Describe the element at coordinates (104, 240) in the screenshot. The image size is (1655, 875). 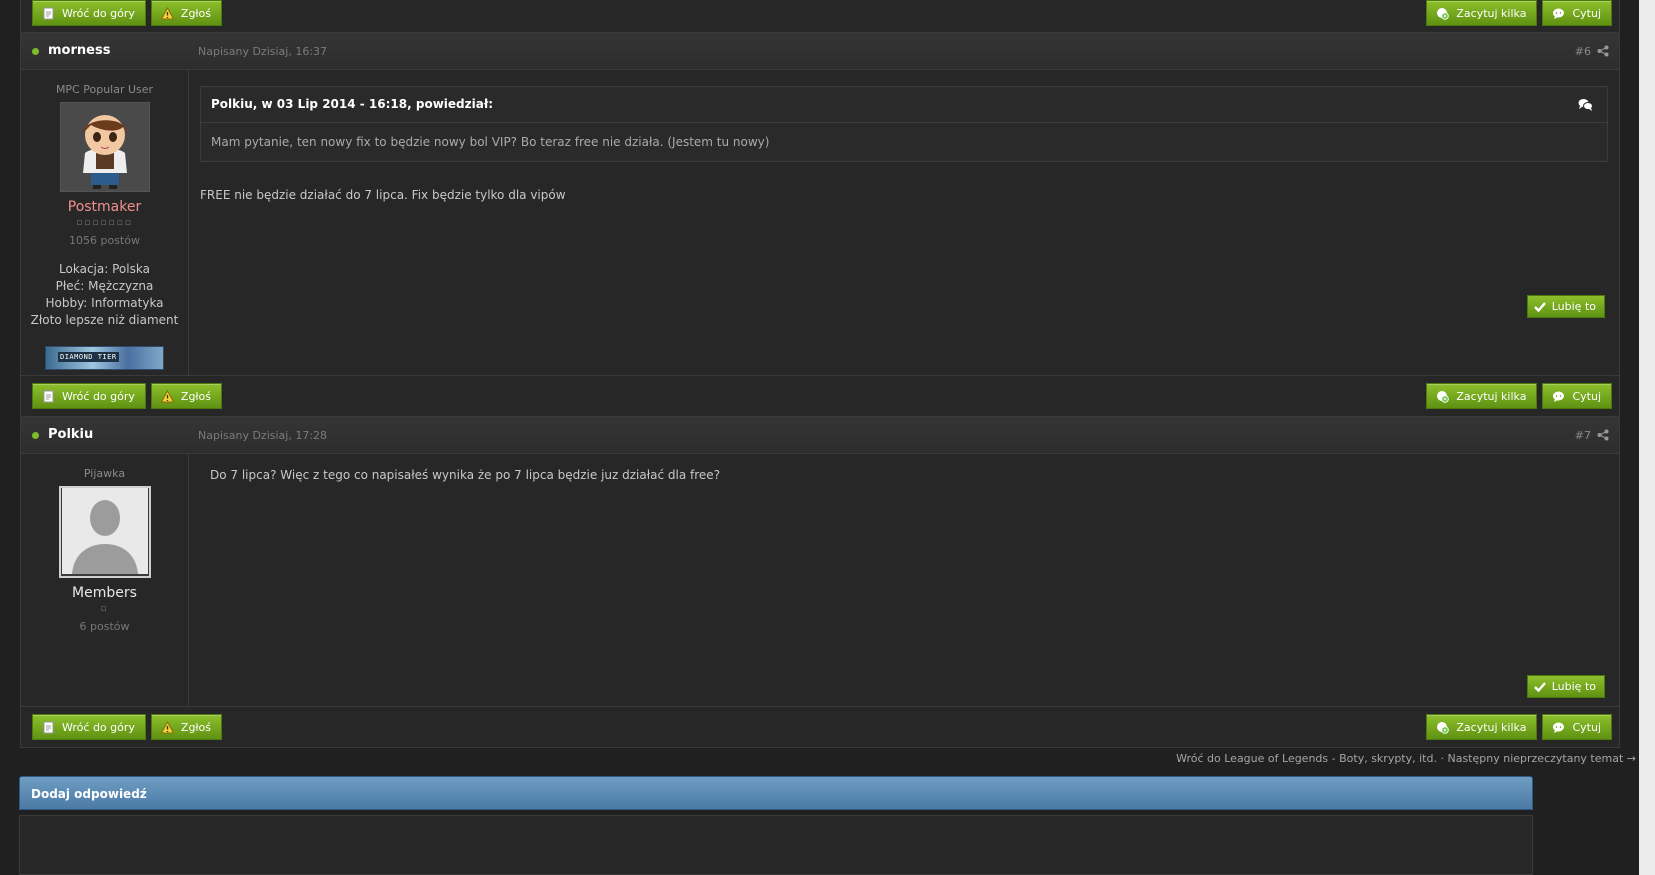
I see `post-count: 1056 postów` at that location.